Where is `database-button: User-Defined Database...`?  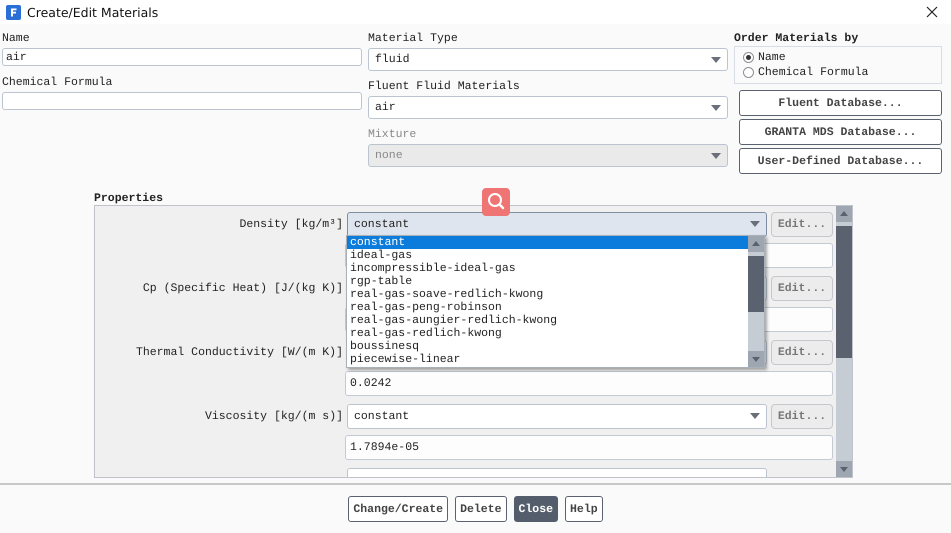
database-button: User-Defined Database... is located at coordinates (840, 161).